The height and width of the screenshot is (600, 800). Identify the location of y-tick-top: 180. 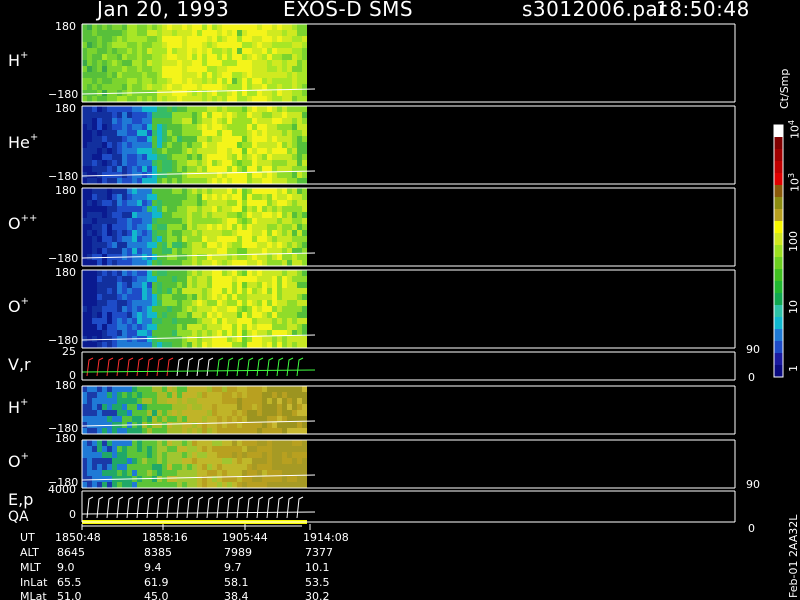
(65, 272).